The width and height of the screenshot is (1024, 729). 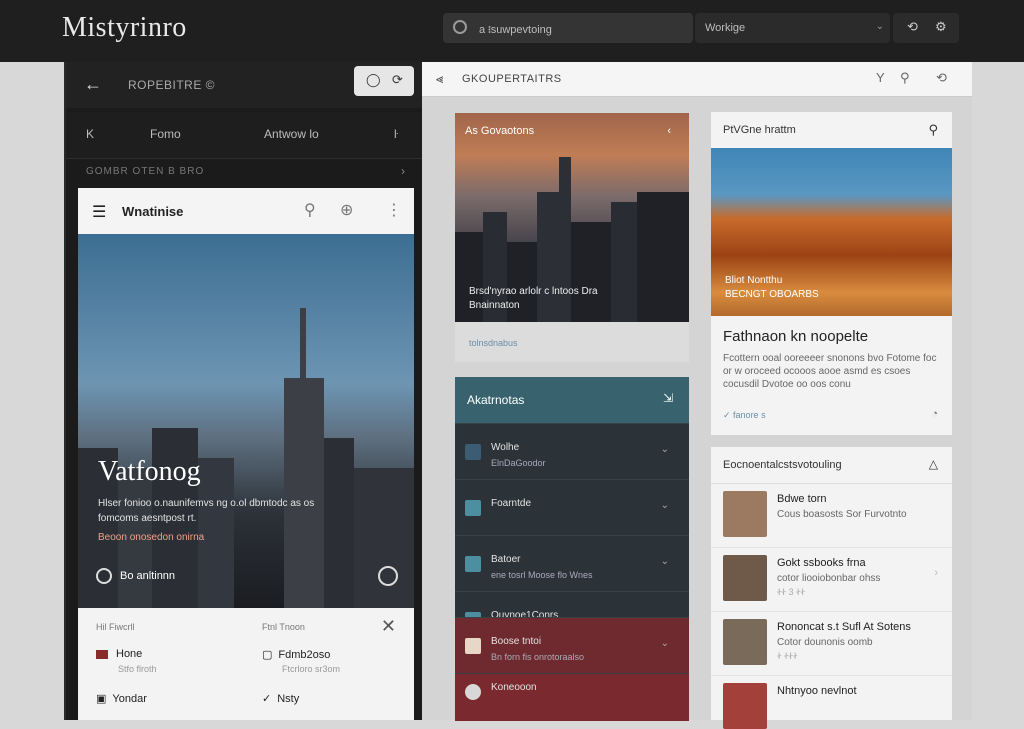 What do you see at coordinates (802, 499) in the screenshot?
I see `contact-name: Bdwe torn` at bounding box center [802, 499].